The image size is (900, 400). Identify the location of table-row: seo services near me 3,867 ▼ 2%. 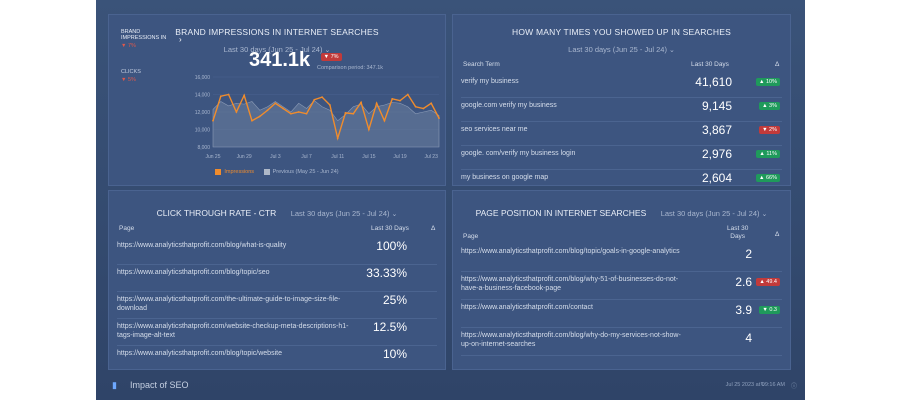
(621, 133).